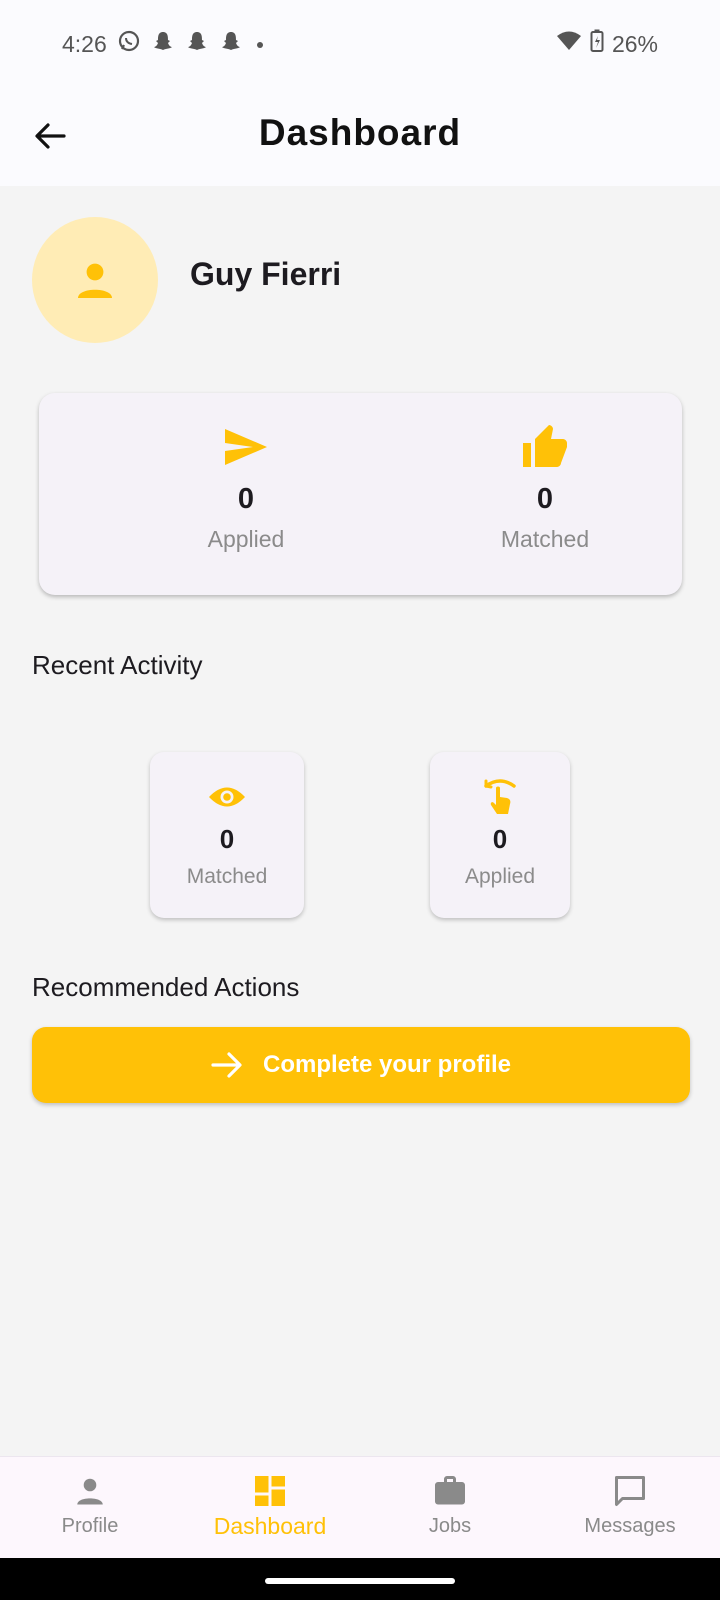 This screenshot has height=1600, width=720. I want to click on recent-activity-title: Recent Activity, so click(117, 665).